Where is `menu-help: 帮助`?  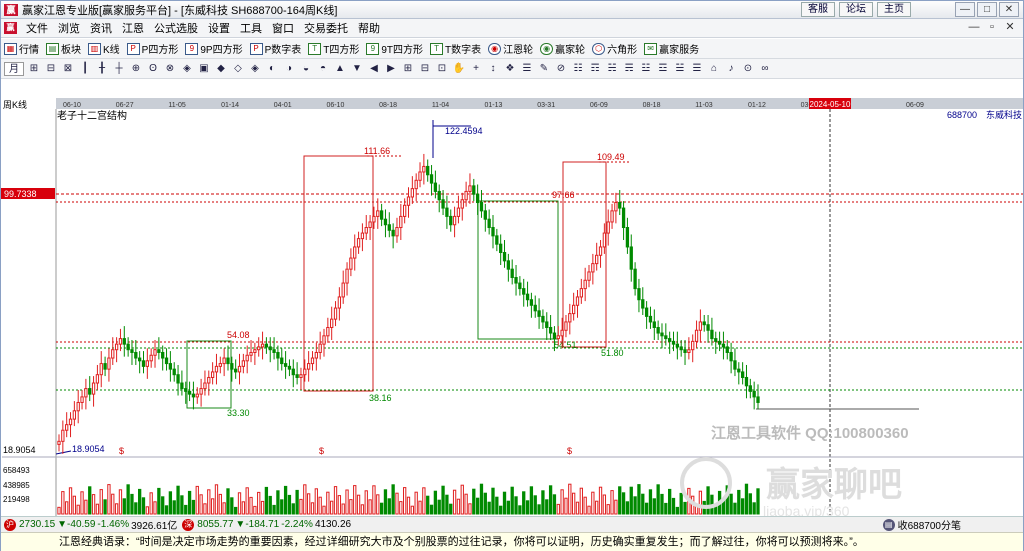
menu-help: 帮助 is located at coordinates (369, 28).